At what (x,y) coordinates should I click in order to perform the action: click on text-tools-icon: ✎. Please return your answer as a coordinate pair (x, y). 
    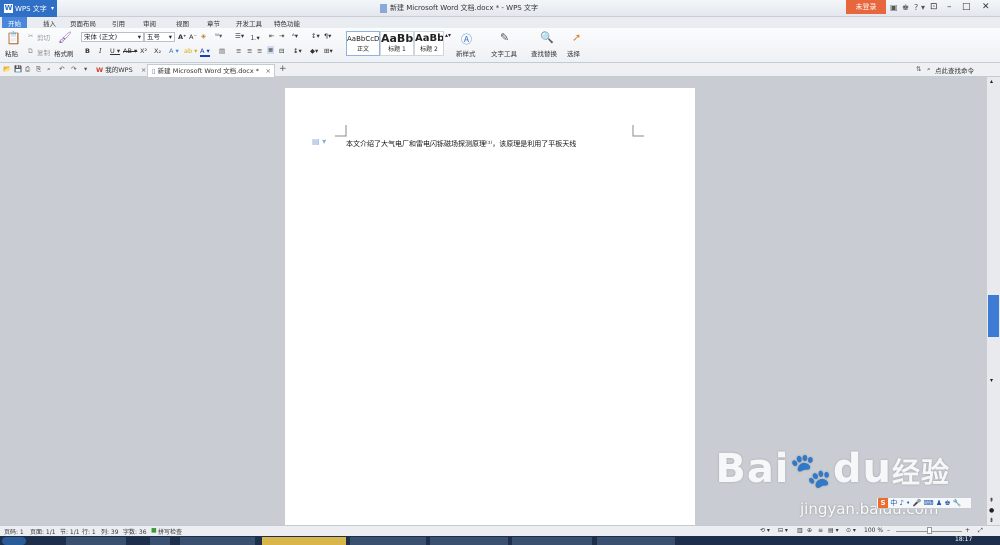
    Looking at the image, I should click on (504, 37).